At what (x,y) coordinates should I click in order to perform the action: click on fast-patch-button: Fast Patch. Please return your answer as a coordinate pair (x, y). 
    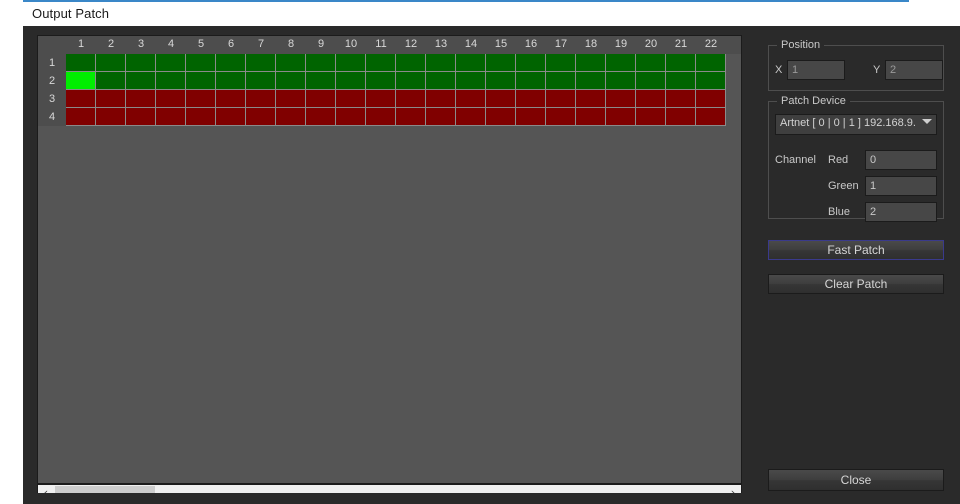
    Looking at the image, I should click on (856, 250).